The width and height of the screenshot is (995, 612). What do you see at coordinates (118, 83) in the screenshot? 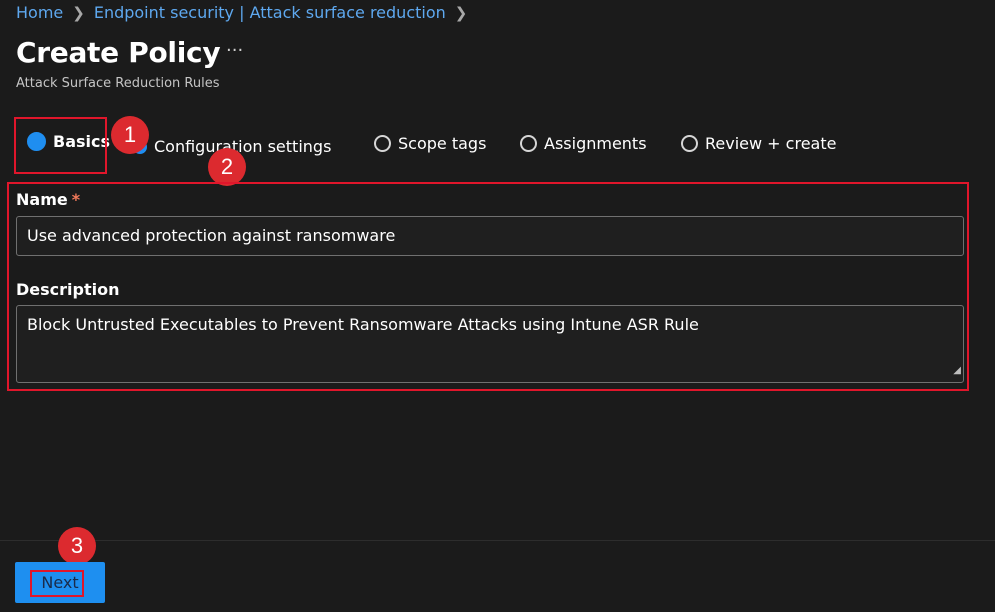
I see `page-subtitle: Attack Surface Reduction Rules` at bounding box center [118, 83].